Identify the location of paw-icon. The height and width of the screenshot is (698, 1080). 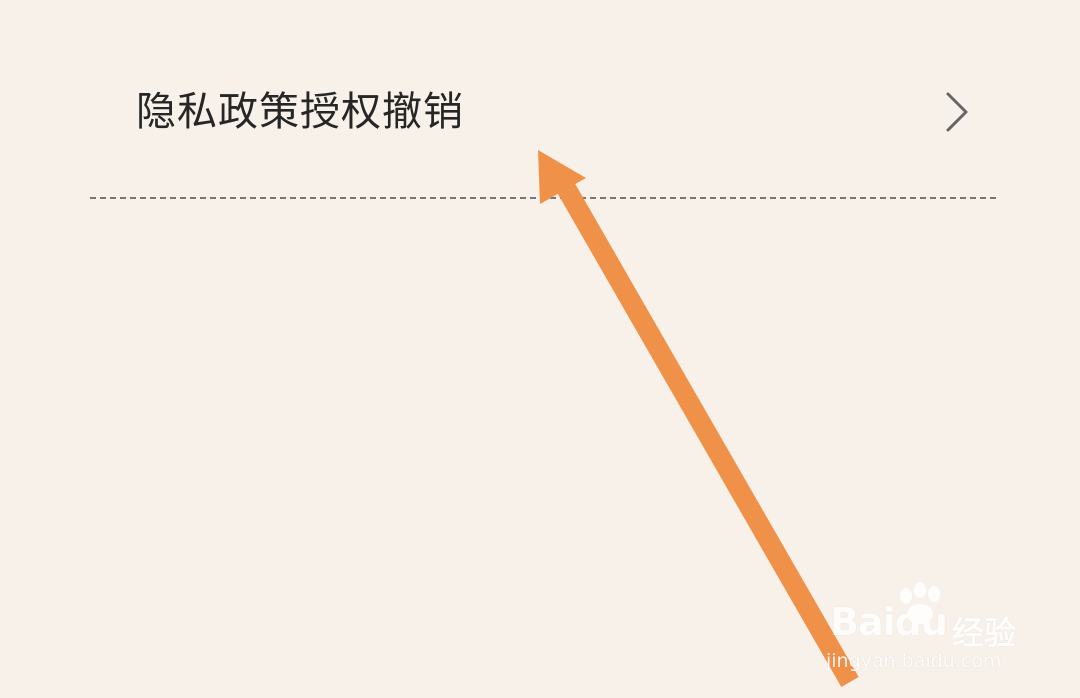
(920, 603).